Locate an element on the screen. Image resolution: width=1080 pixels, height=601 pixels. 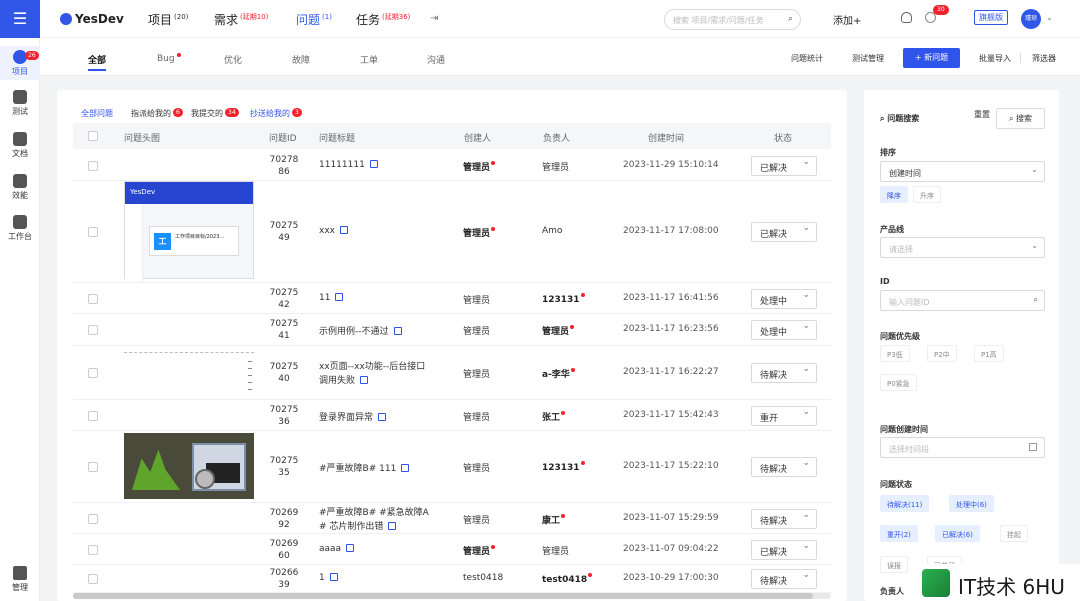
issue-title: xx页面--xx功能--后台接口 调用失败 is located at coordinates (372, 374).